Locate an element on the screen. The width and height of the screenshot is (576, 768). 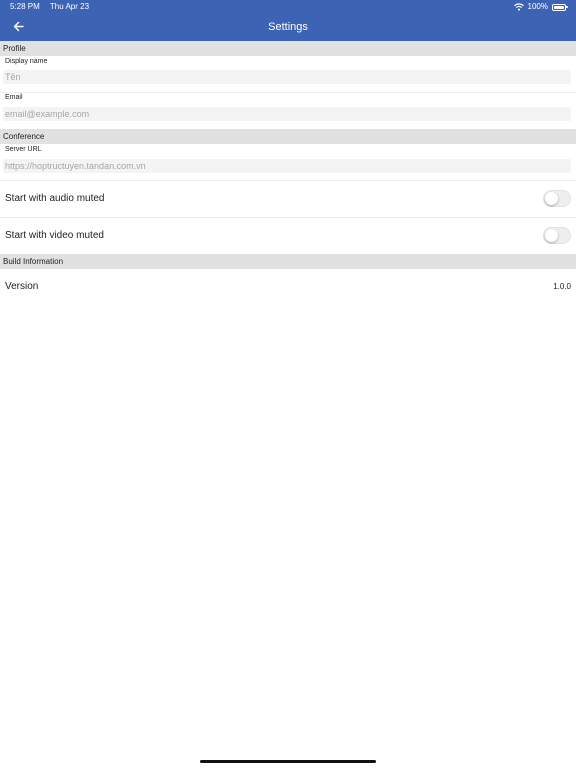
email-group: Email is located at coordinates (288, 111).